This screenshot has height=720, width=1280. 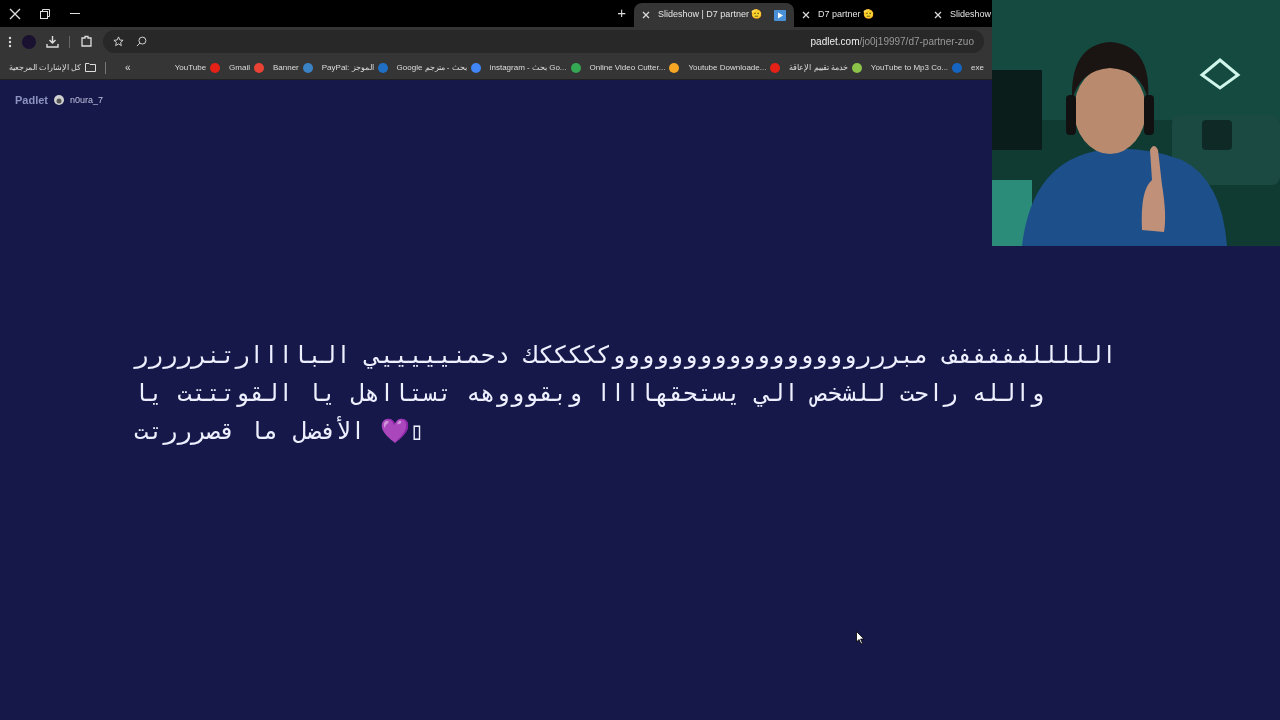 I want to click on post-text-line: الأفضل ما قصرررتت 💜▯, so click(x=279, y=431).